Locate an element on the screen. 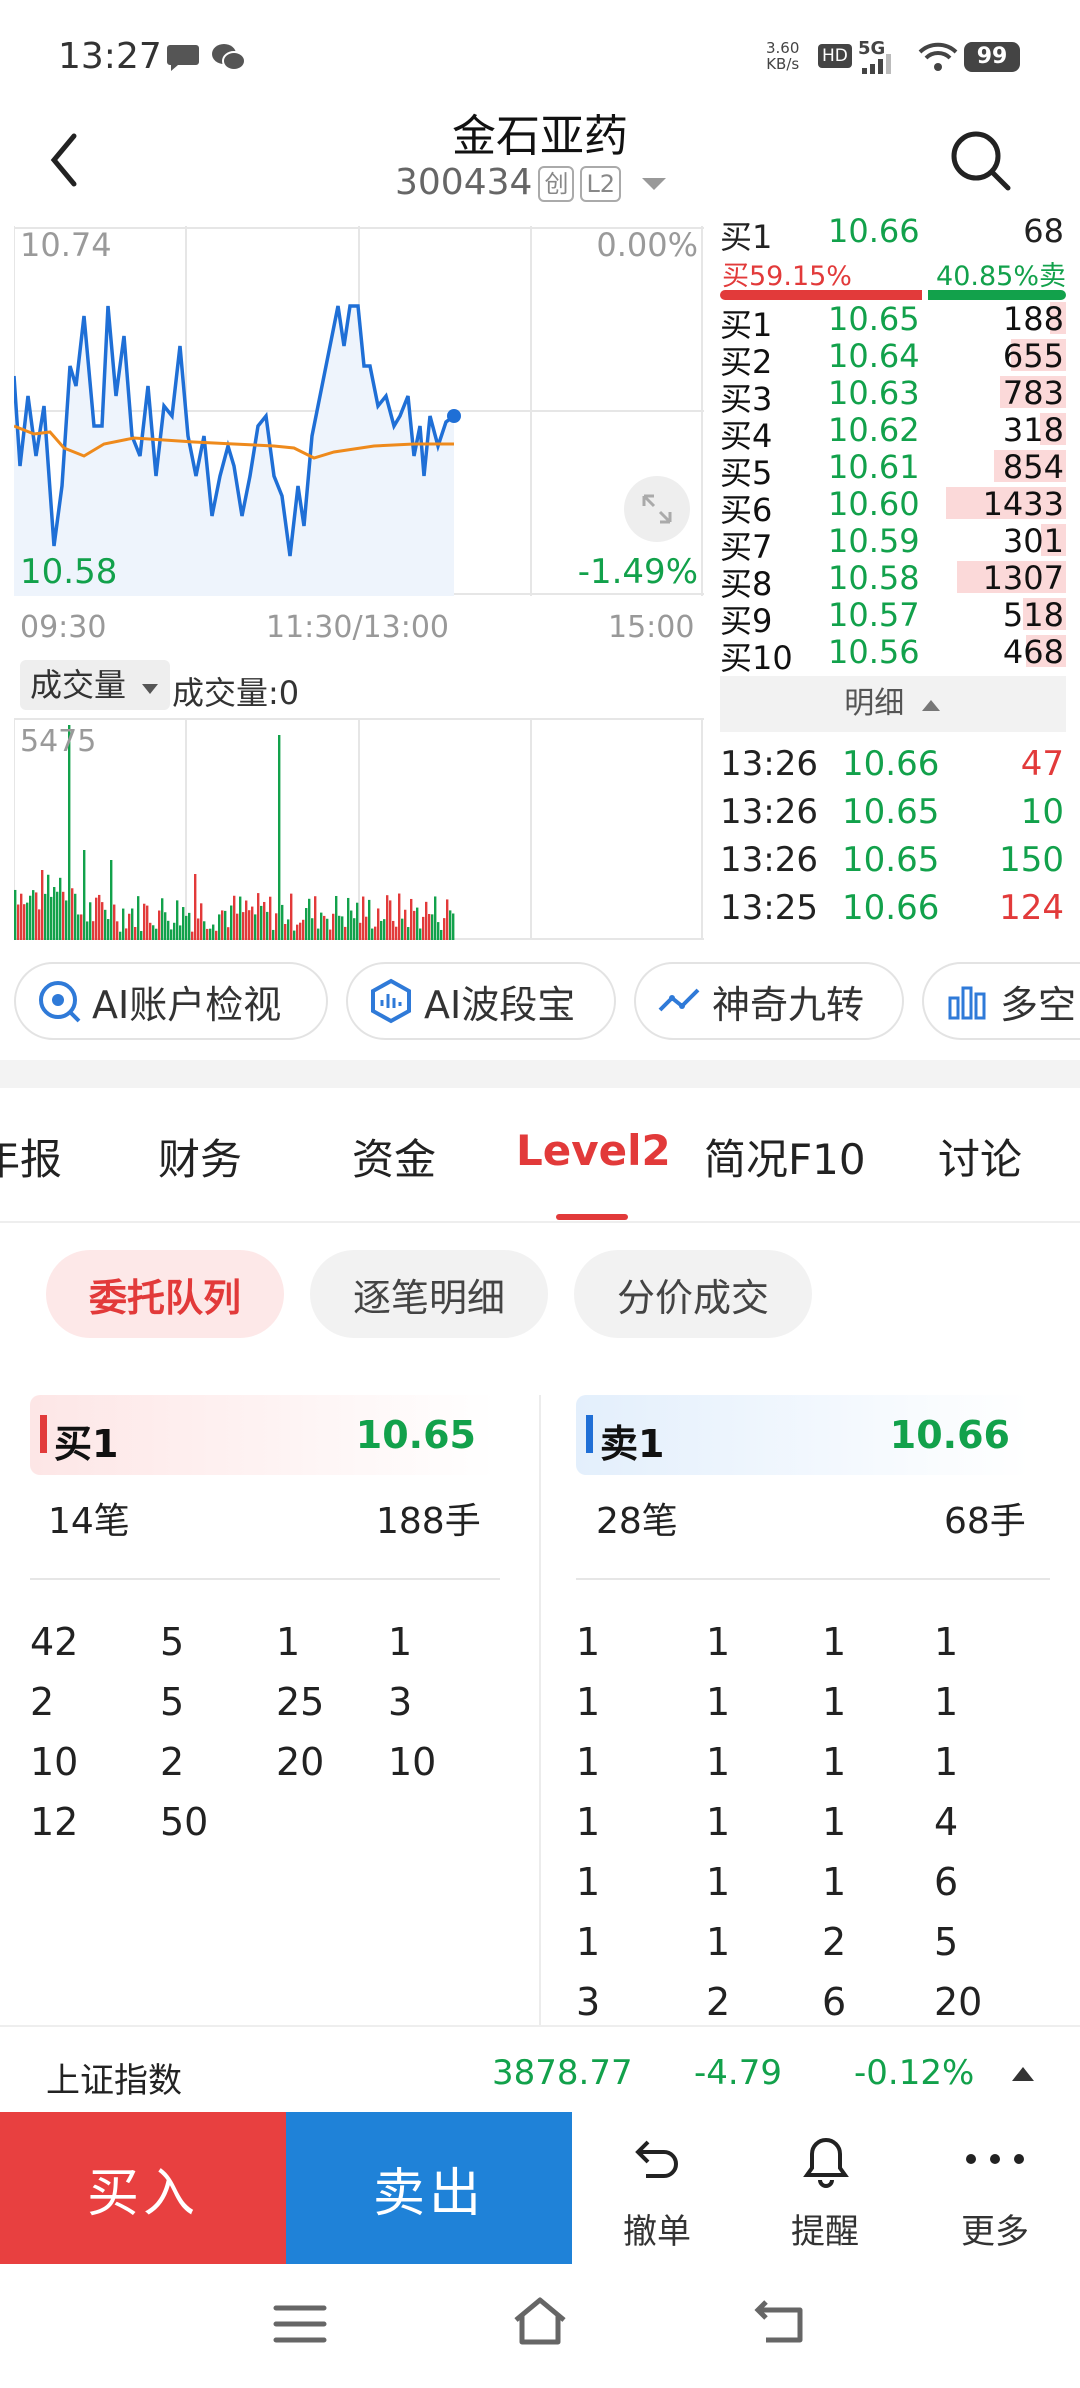 The image size is (1080, 2388). depth-level-volume: 1307 is located at coordinates (1023, 578).